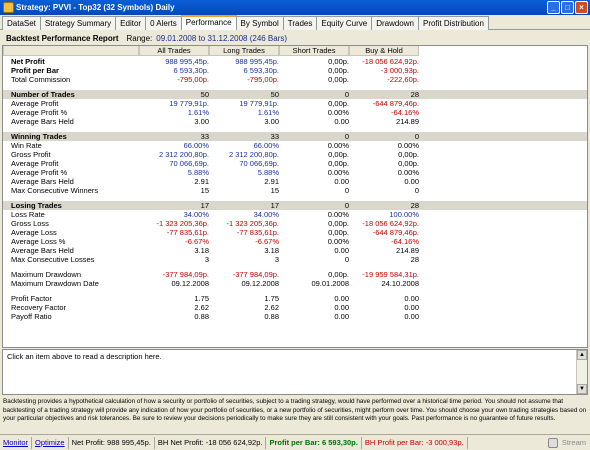 The image size is (590, 450). Describe the element at coordinates (28, 214) in the screenshot. I see `row-label: Loss Rate` at that location.